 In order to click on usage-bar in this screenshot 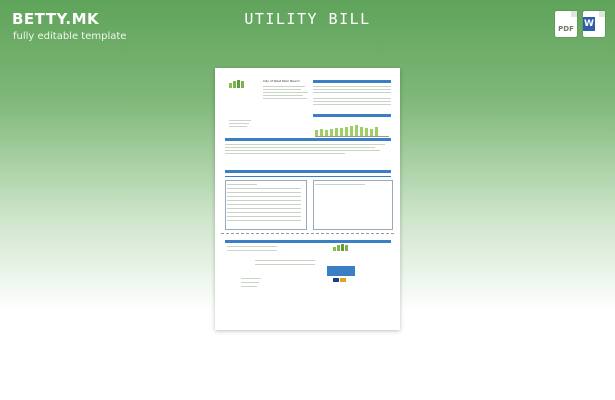, I will do `click(352, 115)`.